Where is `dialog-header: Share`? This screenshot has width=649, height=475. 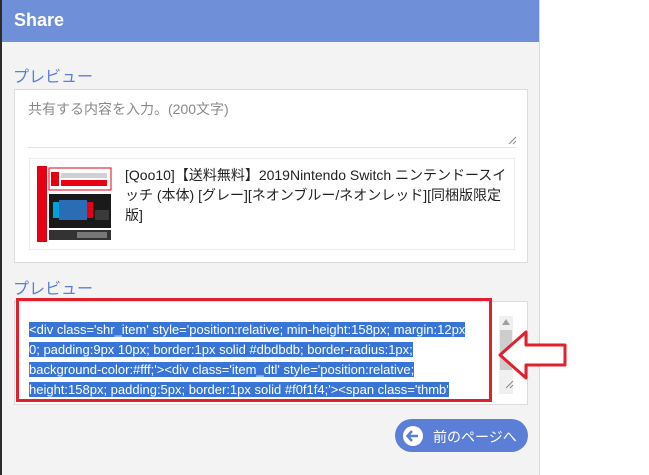
dialog-header: Share is located at coordinates (270, 21).